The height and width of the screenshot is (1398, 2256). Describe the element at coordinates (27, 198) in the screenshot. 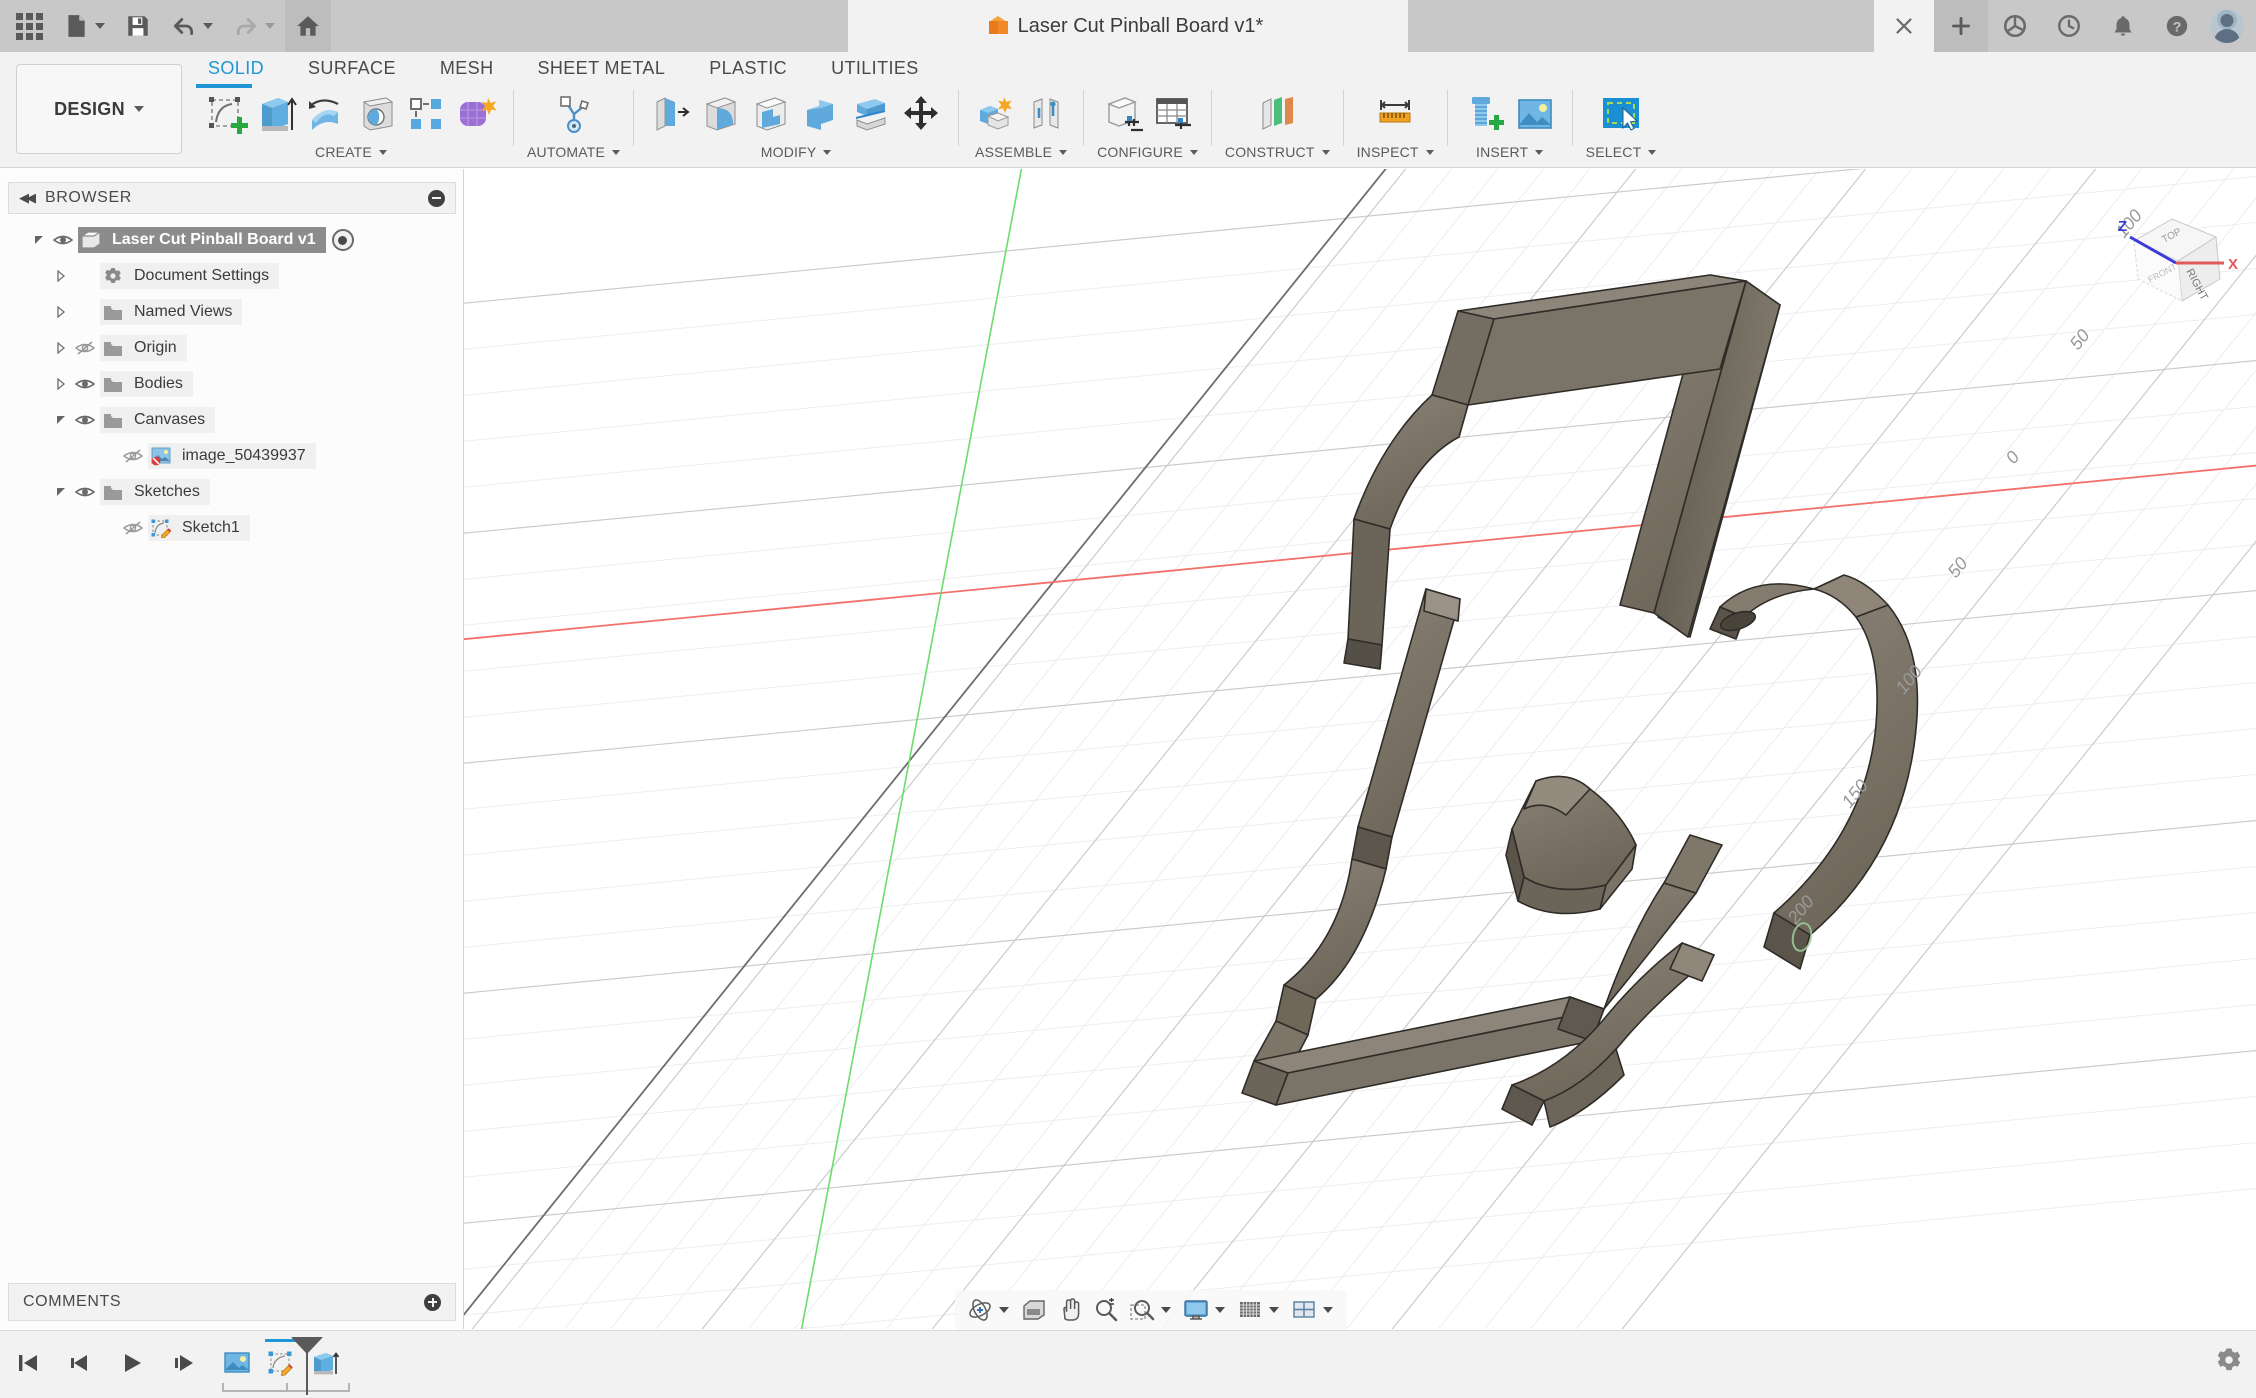

I see `double-chevron-left-icon: ◀◀` at that location.